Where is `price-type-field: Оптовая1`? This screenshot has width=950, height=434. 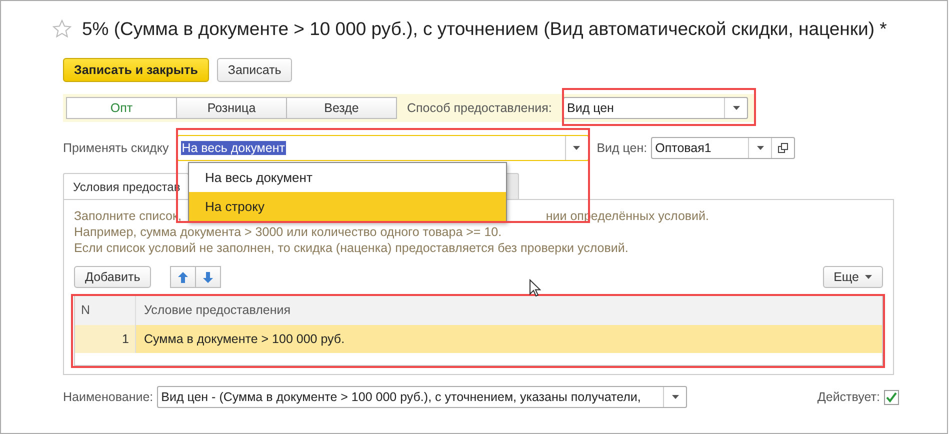 price-type-field: Оптовая1 is located at coordinates (723, 148).